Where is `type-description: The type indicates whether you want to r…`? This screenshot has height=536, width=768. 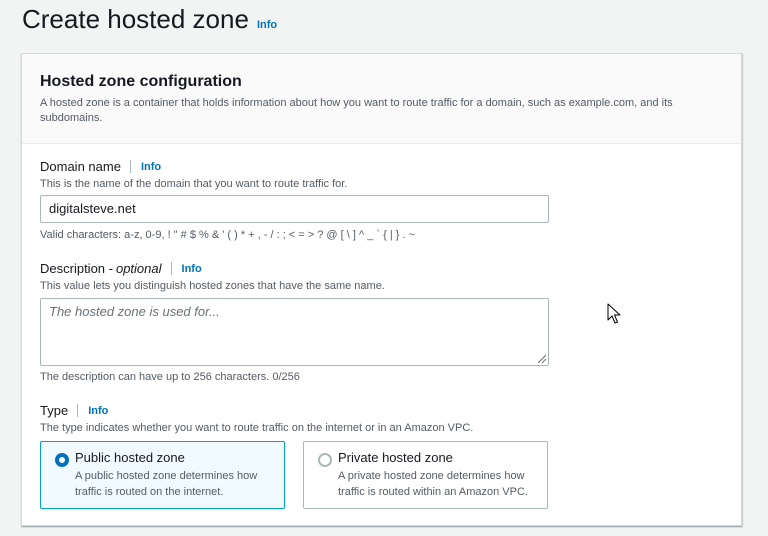 type-description: The type indicates whether you want to r… is located at coordinates (257, 428).